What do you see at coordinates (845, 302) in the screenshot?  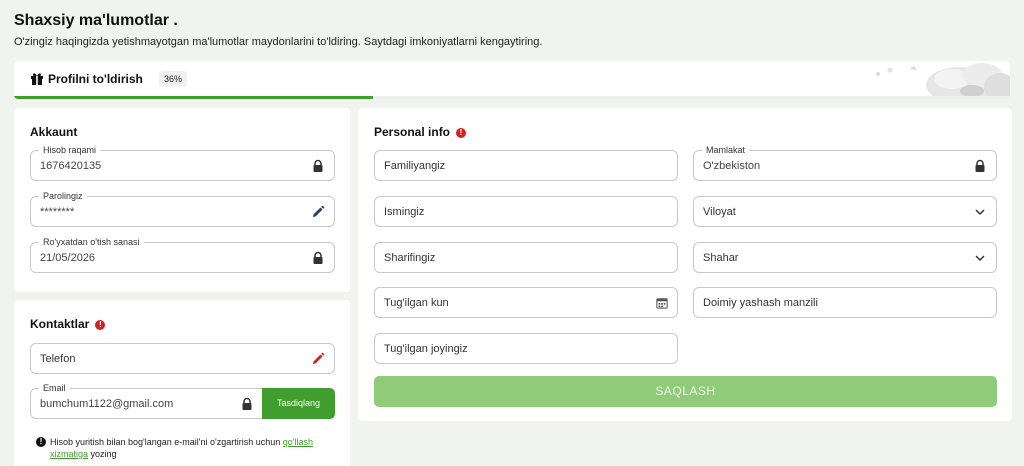 I see `address-input: Doimiy yashash manzili` at bounding box center [845, 302].